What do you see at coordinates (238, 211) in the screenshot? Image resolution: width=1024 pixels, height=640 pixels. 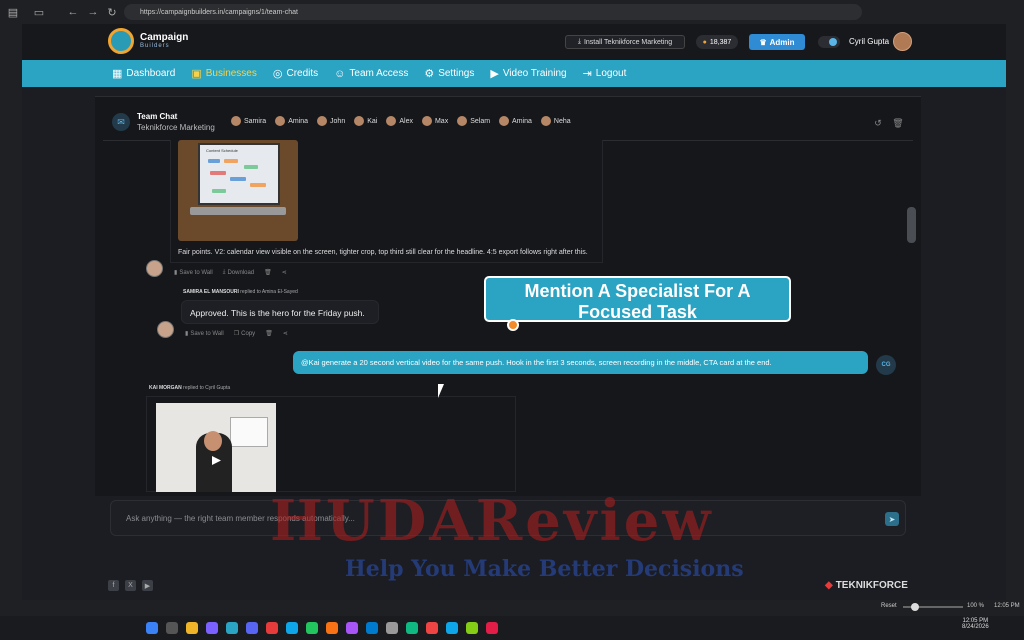 I see `laptop-base` at bounding box center [238, 211].